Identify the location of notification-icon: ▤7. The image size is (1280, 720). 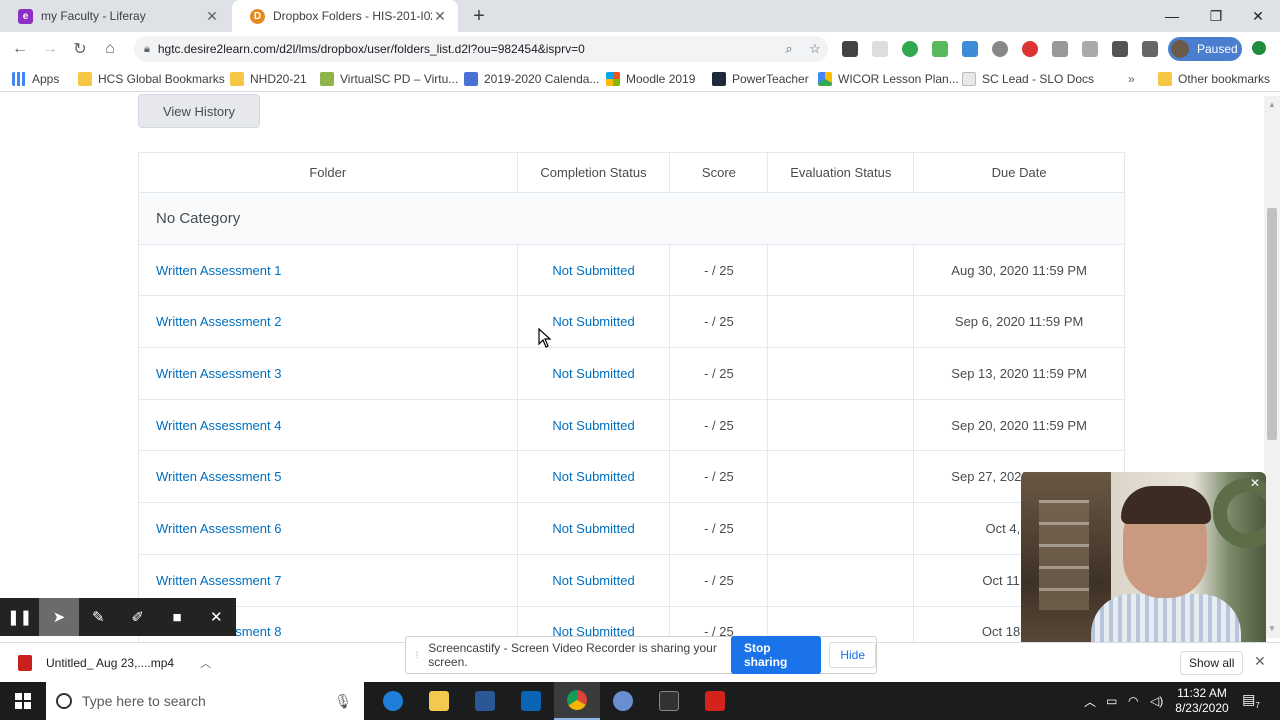
(1251, 701).